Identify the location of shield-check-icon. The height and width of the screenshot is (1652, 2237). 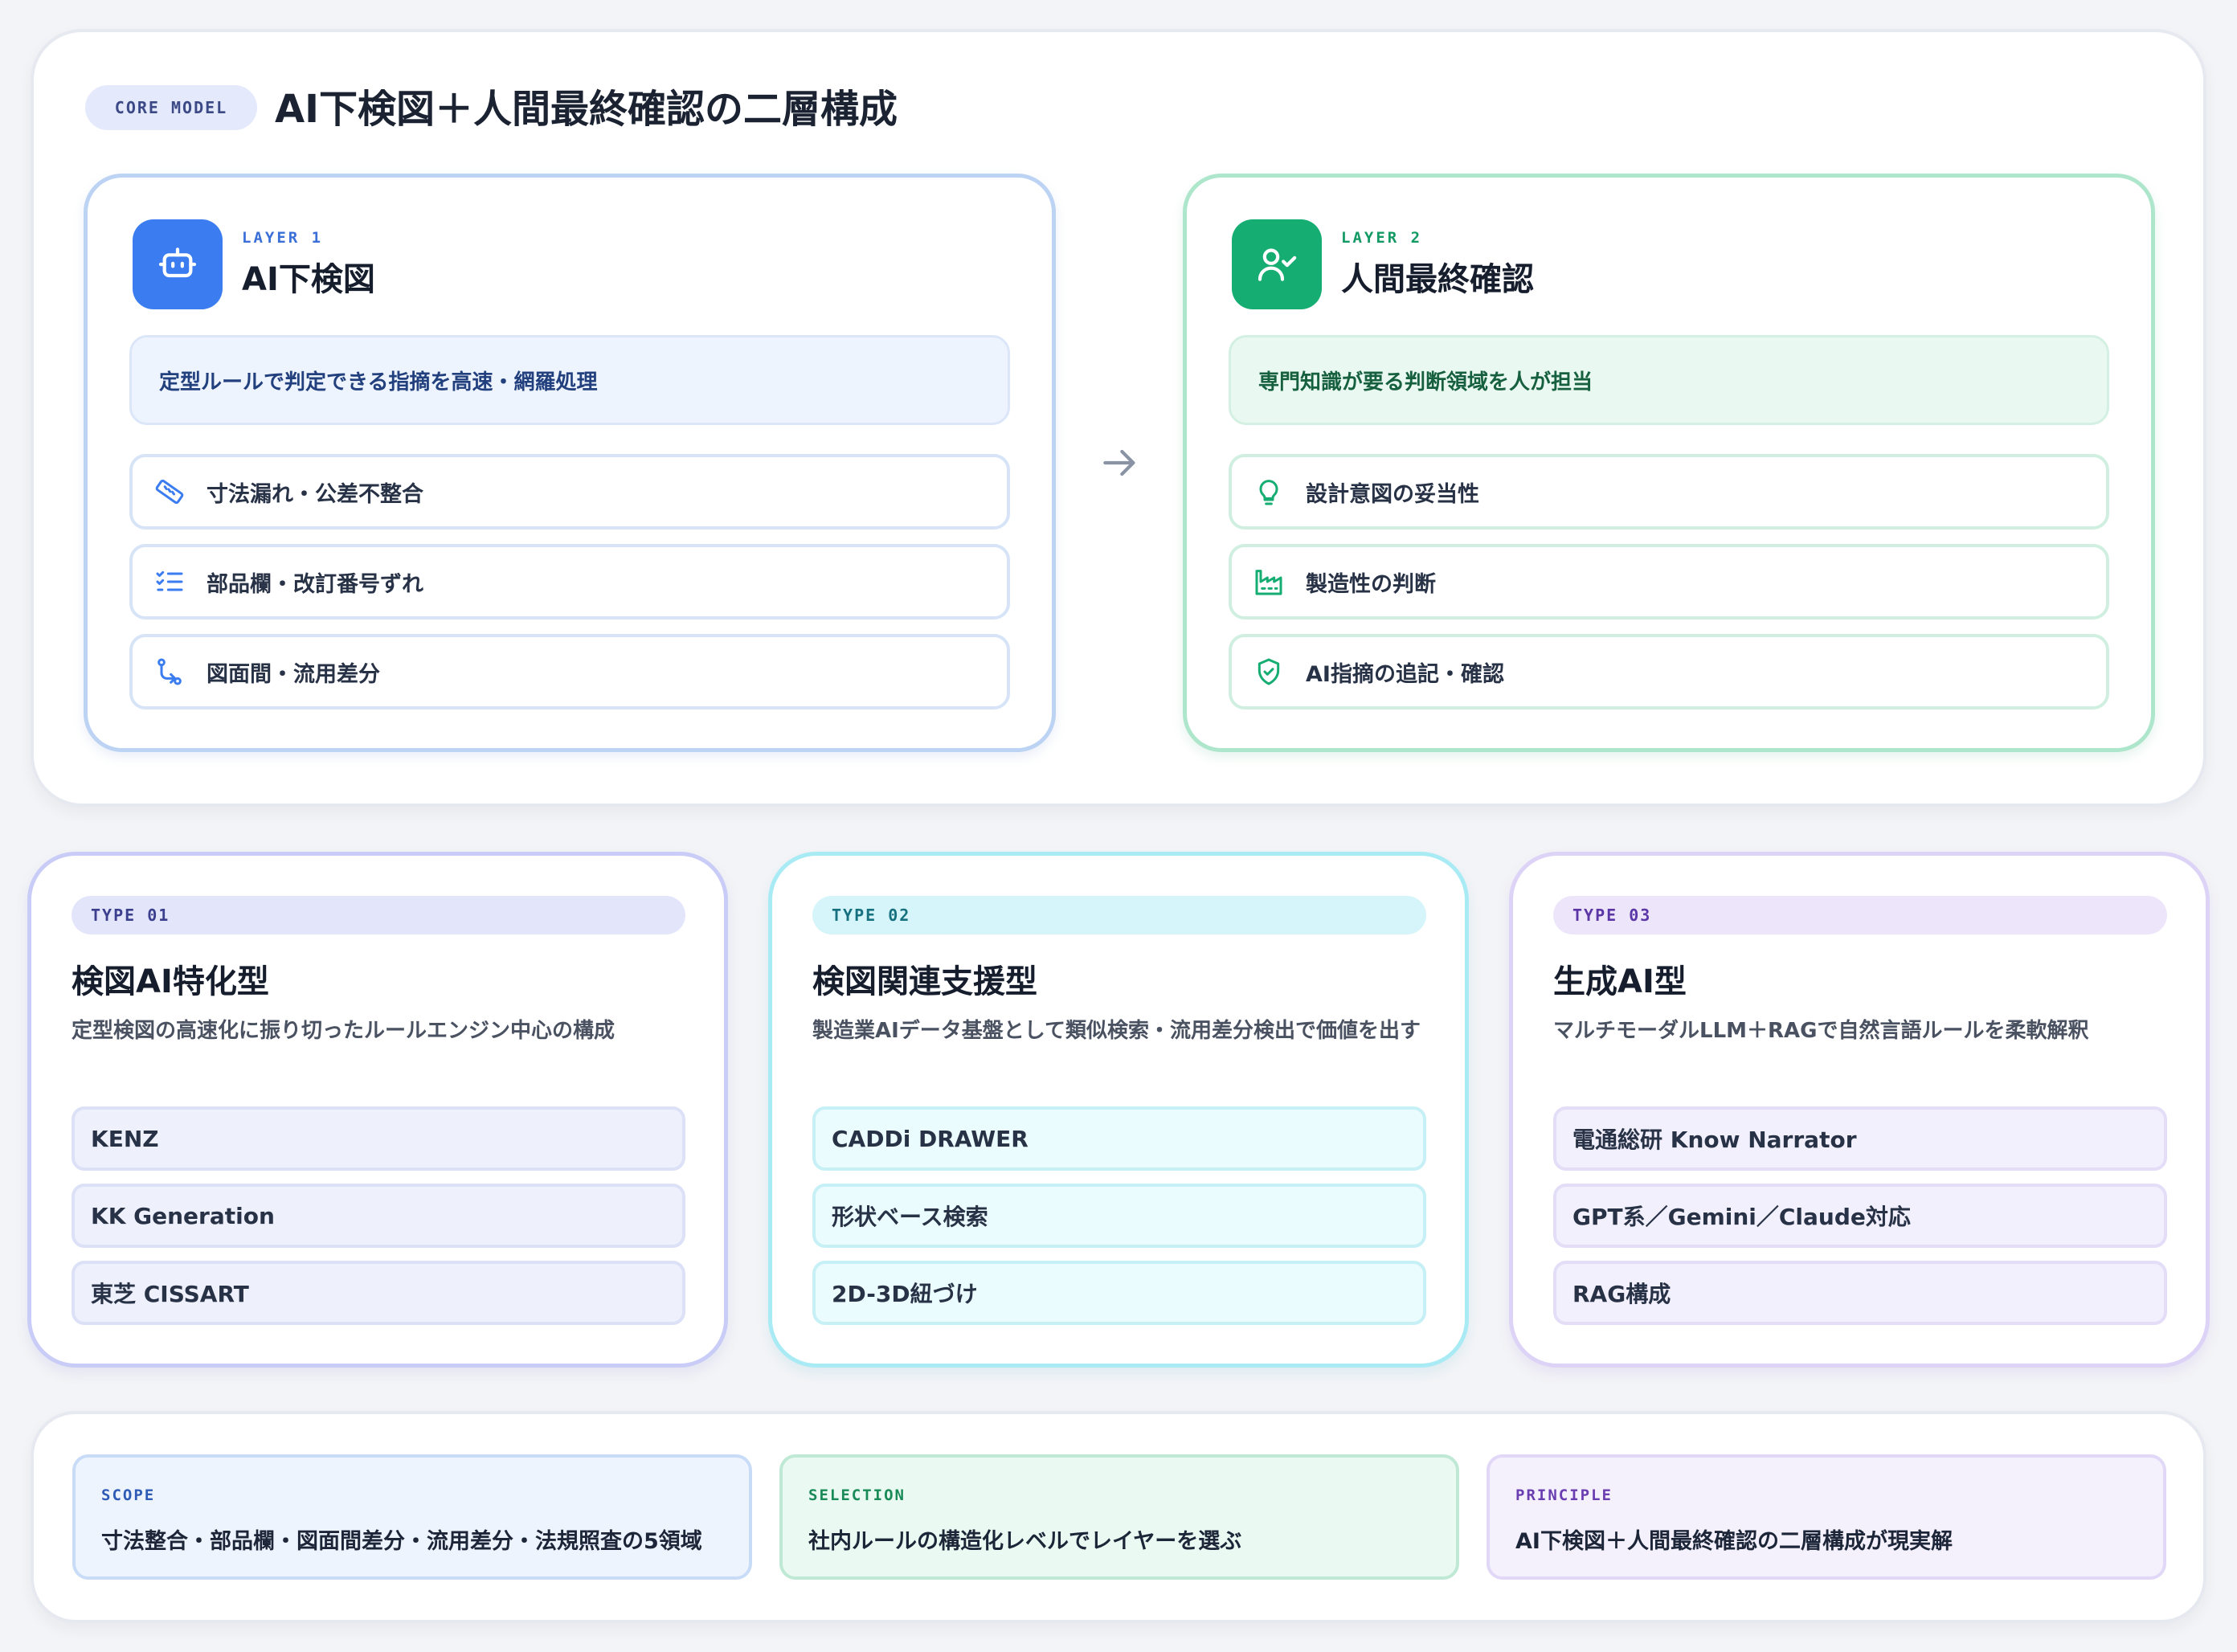
(1269, 672).